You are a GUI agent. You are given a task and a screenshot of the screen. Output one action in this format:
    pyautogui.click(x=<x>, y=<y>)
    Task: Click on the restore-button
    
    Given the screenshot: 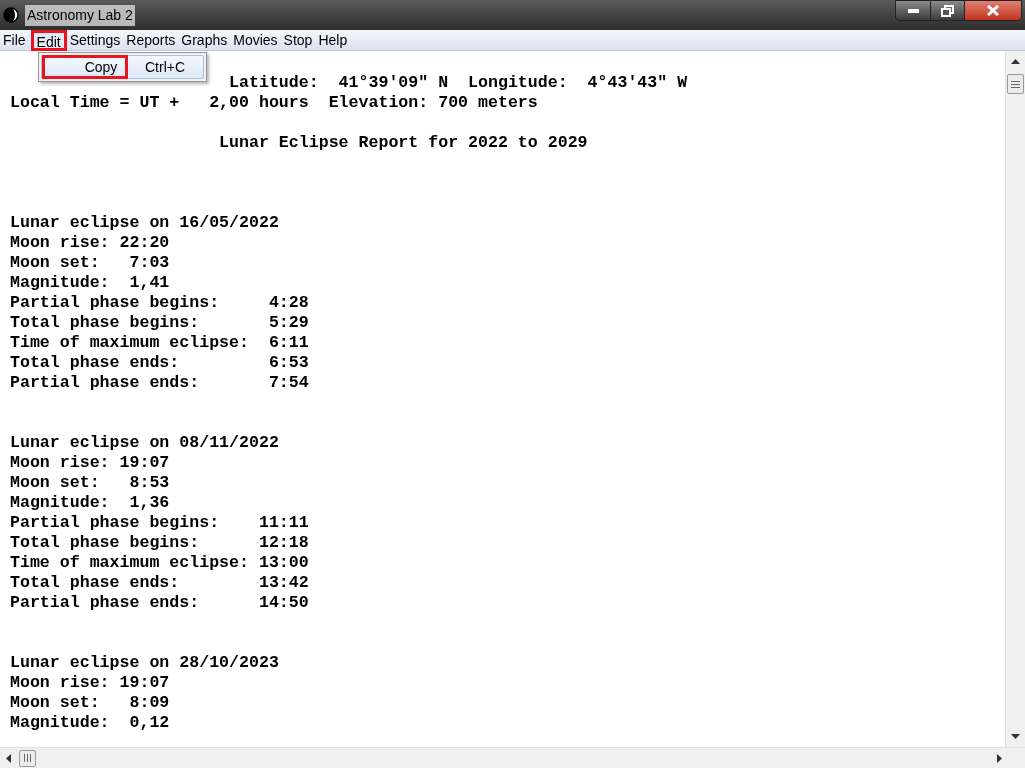 What is the action you would take?
    pyautogui.click(x=947, y=10)
    